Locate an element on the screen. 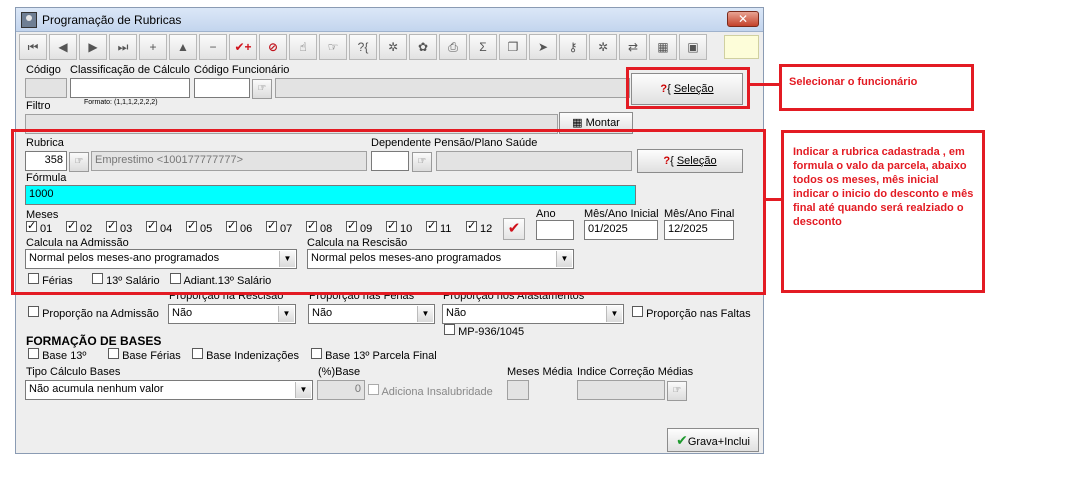 The width and height of the screenshot is (1068, 491). grava-inclui-button: ✔Grava+Inclui is located at coordinates (713, 440).